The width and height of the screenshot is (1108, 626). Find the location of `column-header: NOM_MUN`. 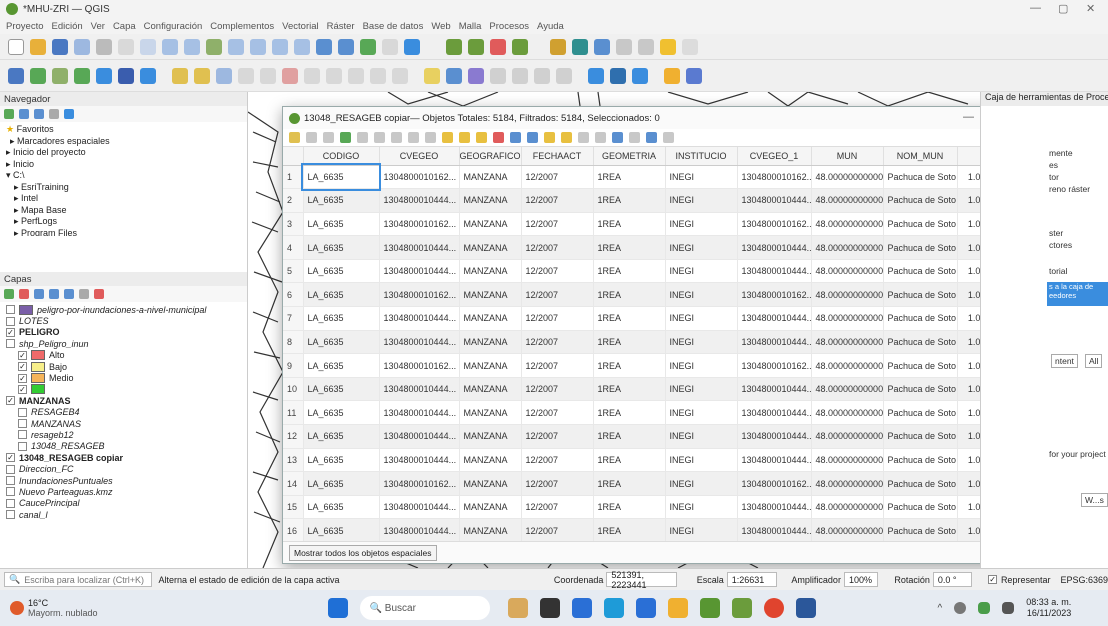

column-header: NOM_MUN is located at coordinates (920, 156).